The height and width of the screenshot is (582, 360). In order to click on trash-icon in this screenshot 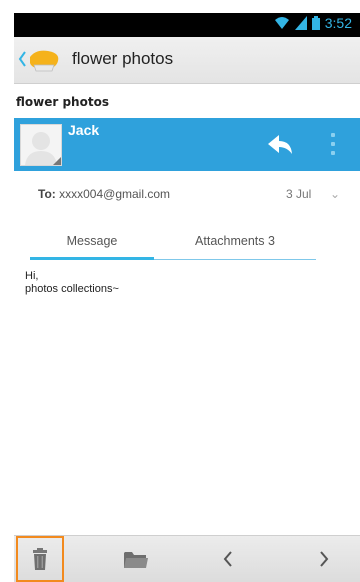, I will do `click(40, 559)`.